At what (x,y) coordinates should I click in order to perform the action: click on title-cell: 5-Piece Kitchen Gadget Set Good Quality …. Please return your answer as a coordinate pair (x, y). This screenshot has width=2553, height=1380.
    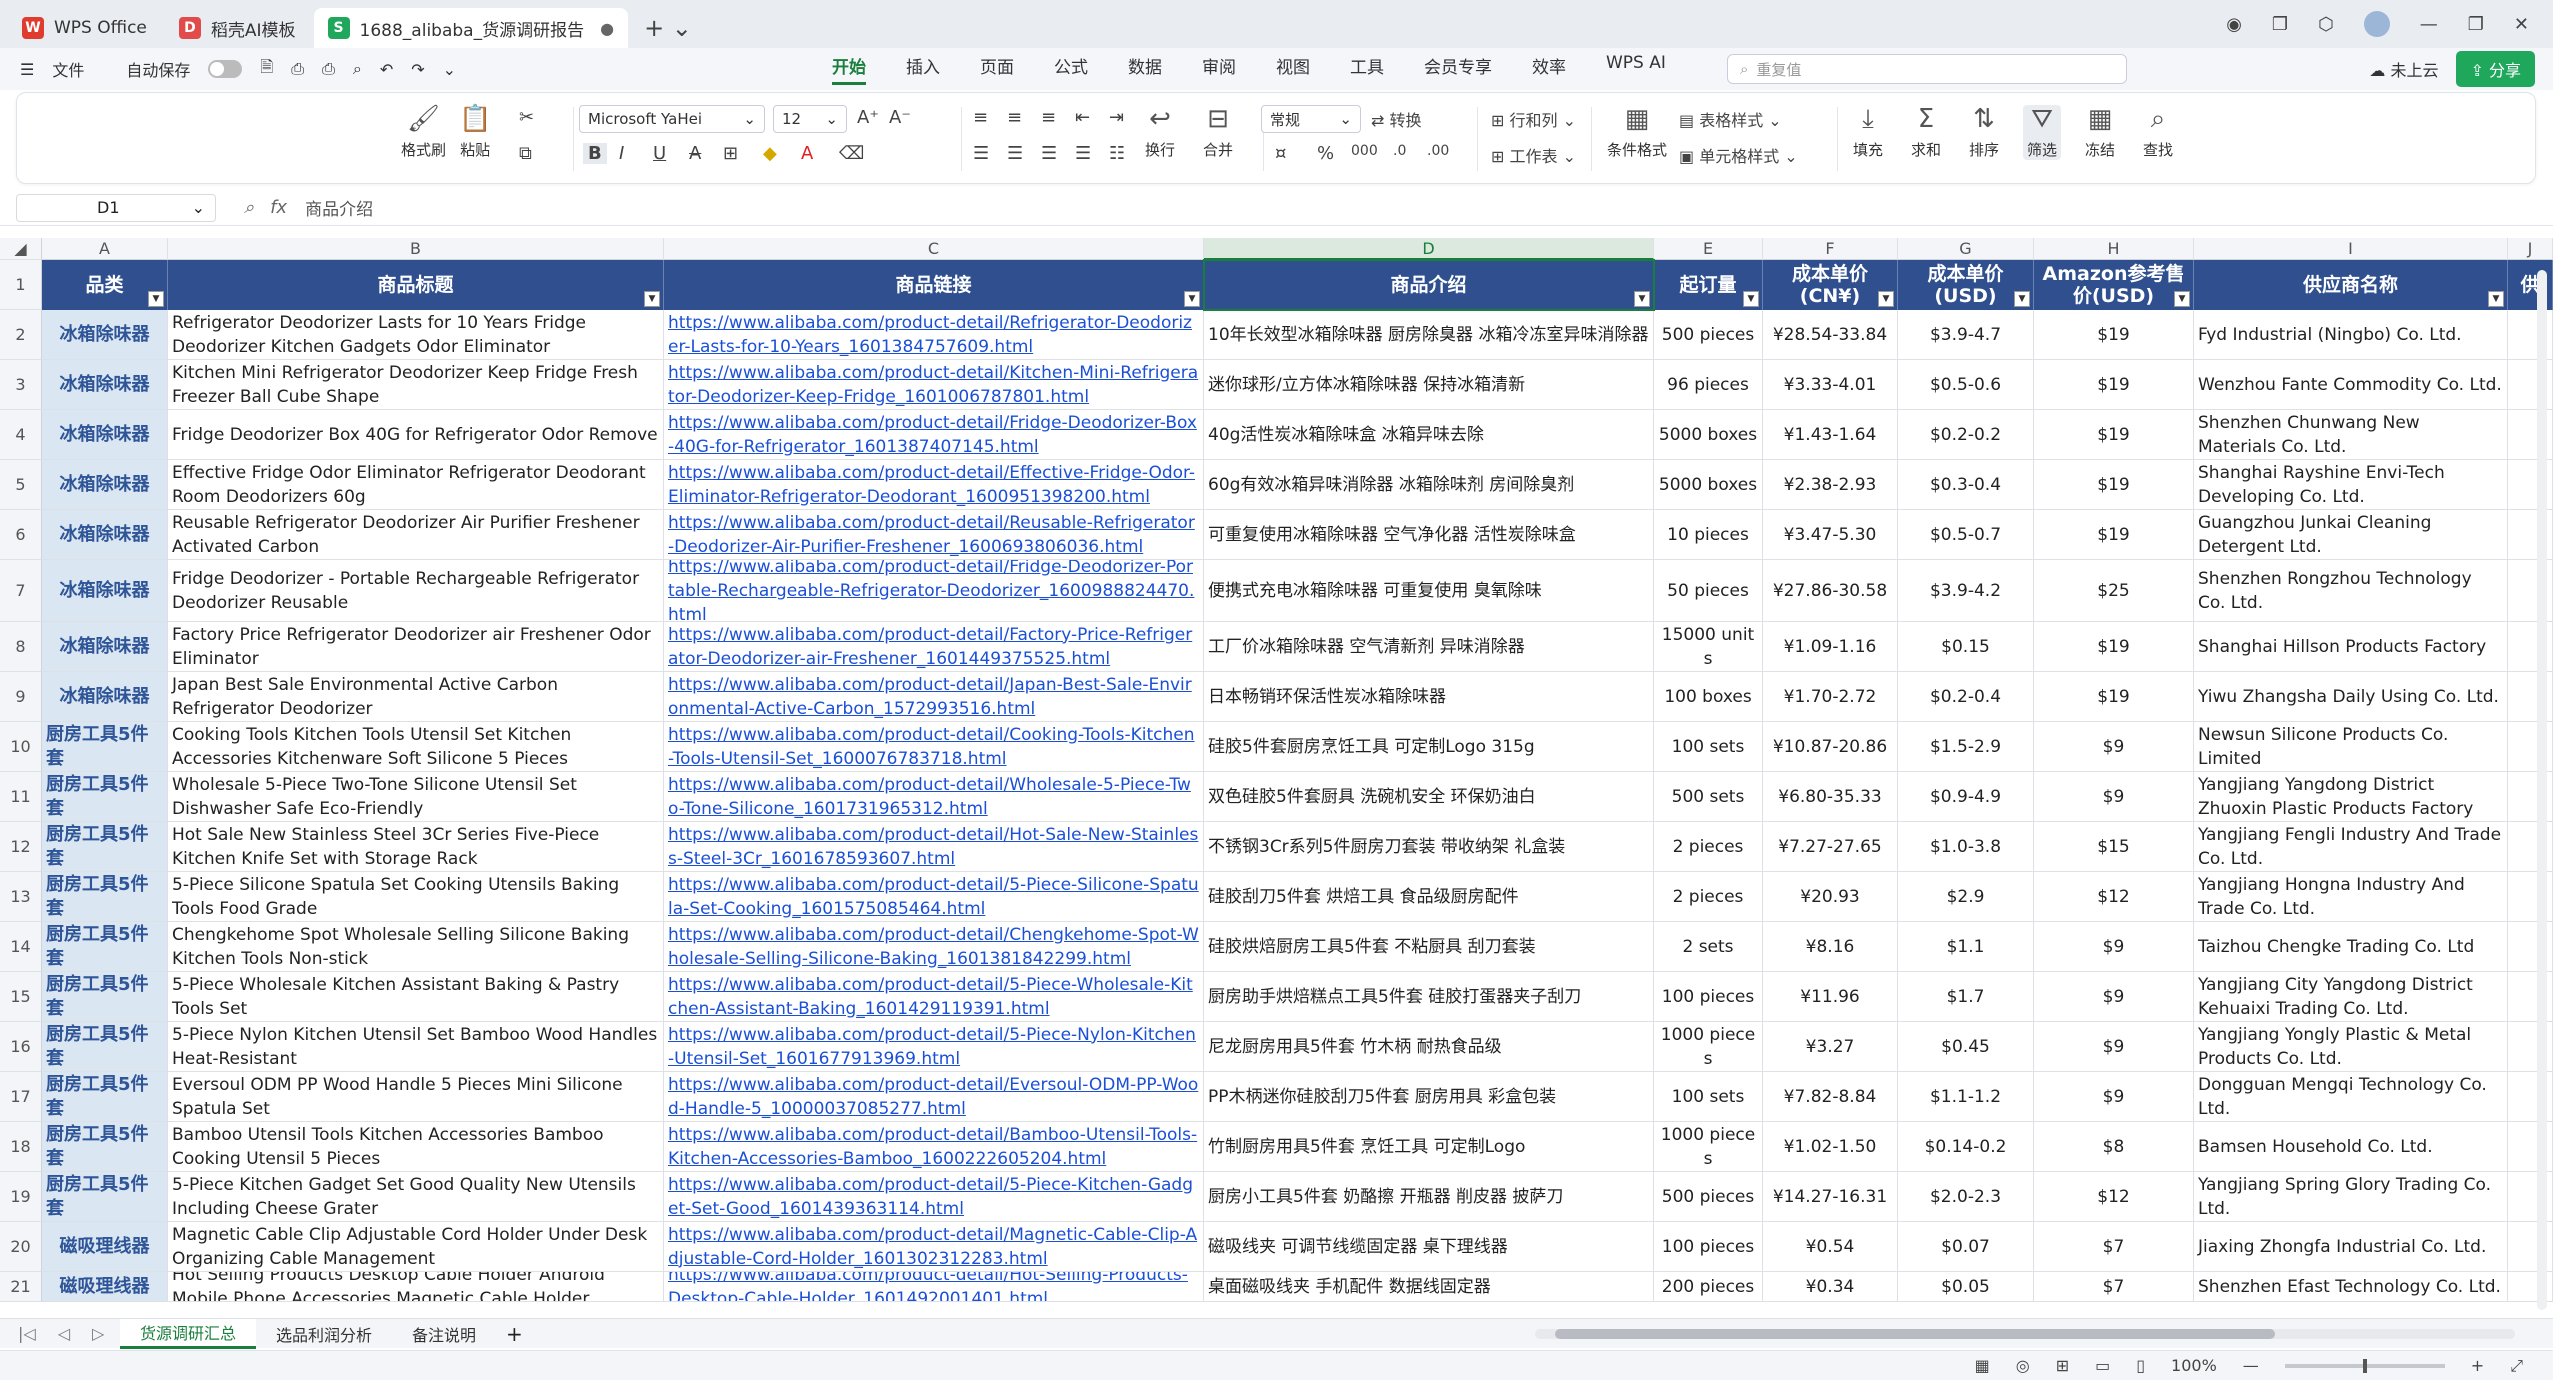
    Looking at the image, I should click on (416, 1197).